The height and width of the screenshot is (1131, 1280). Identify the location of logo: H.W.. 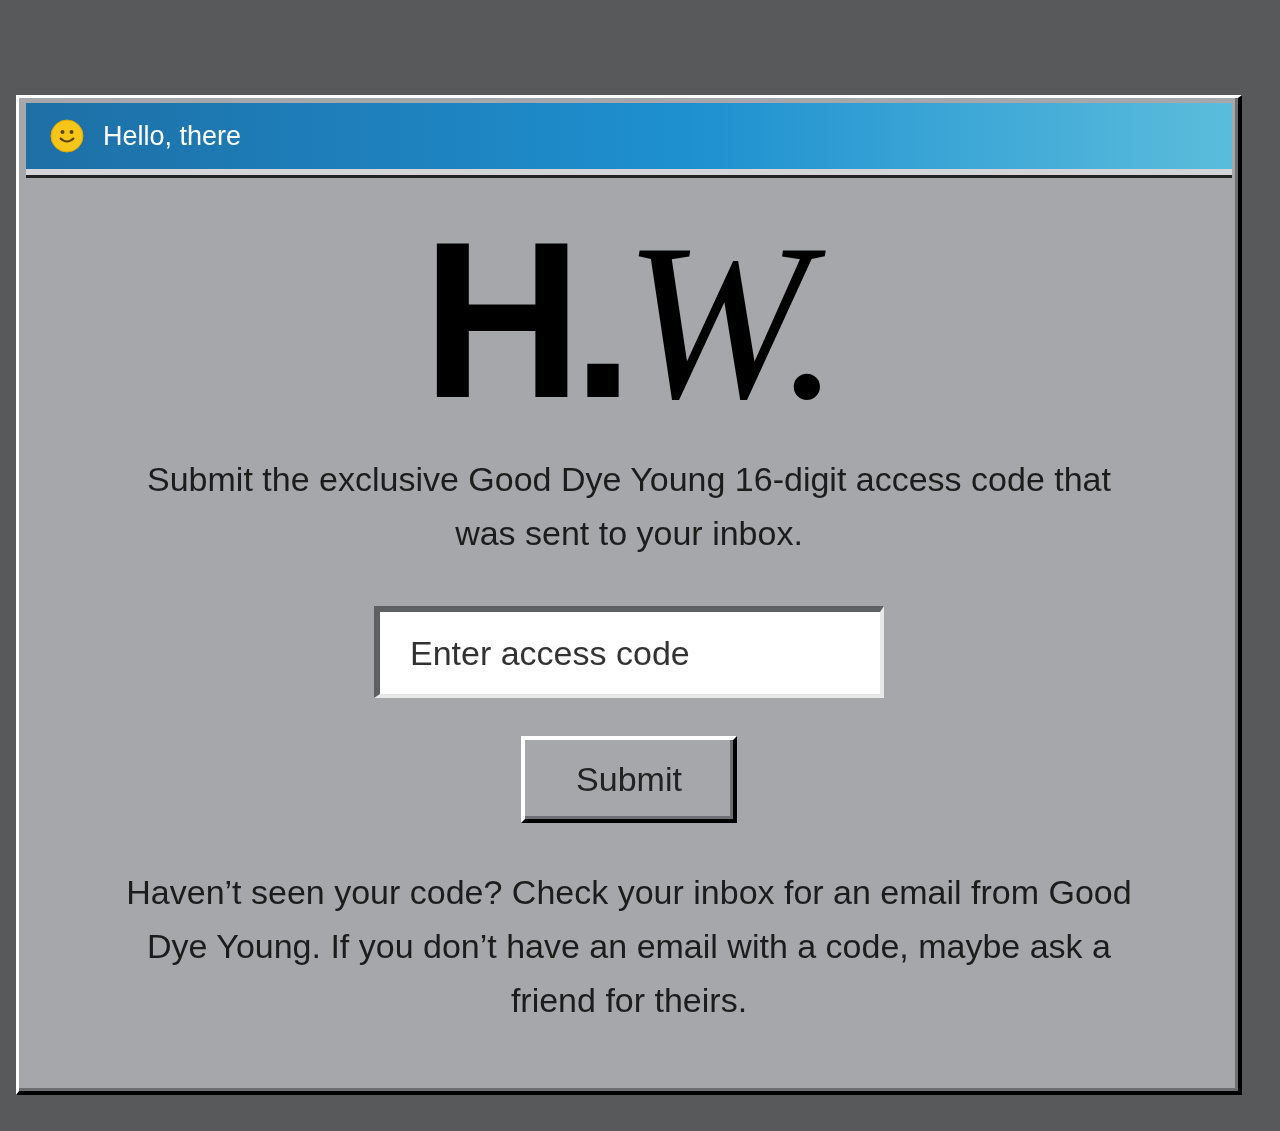
(629, 322).